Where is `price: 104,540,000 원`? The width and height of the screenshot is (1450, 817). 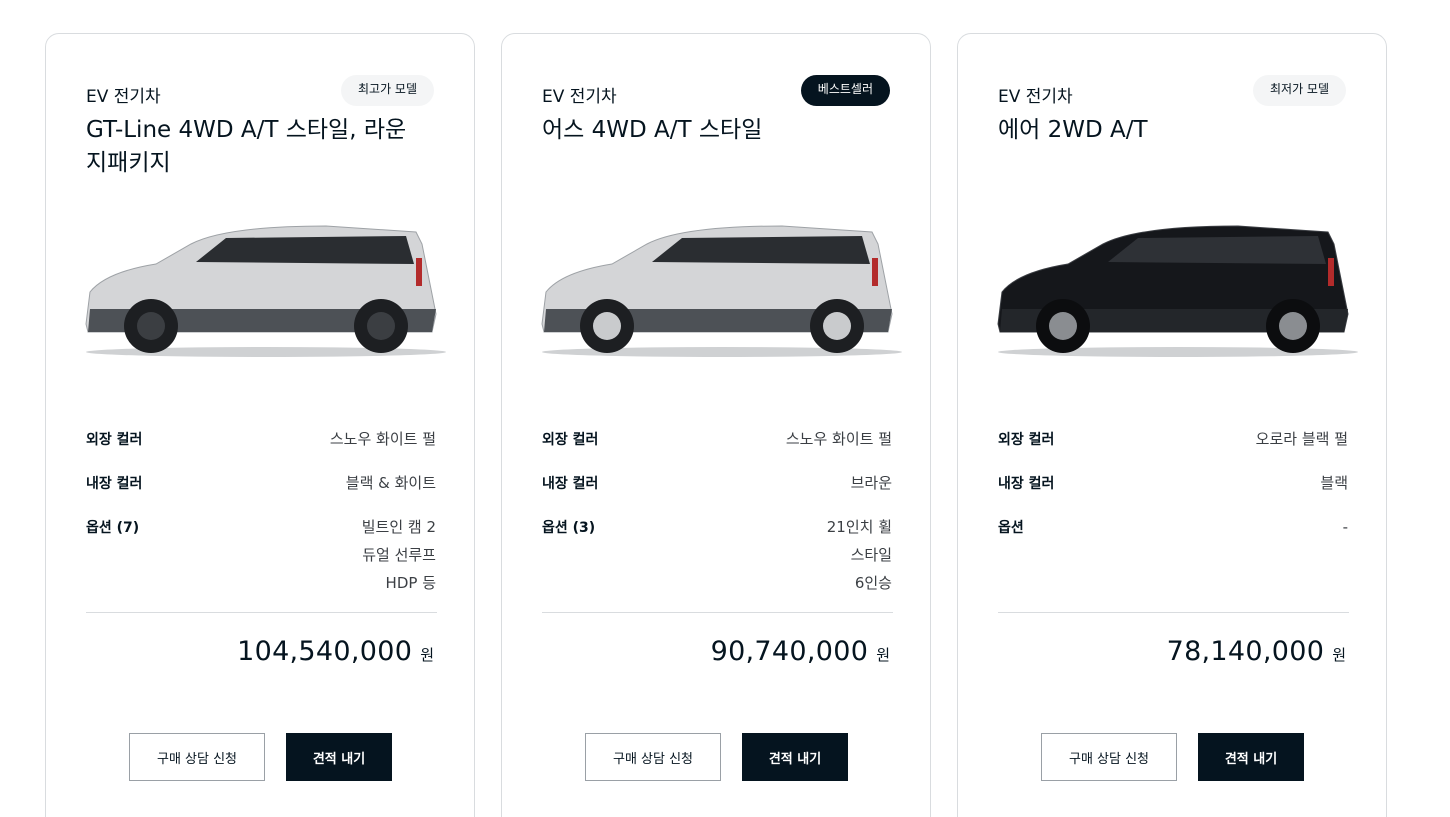 price: 104,540,000 원 is located at coordinates (335, 651).